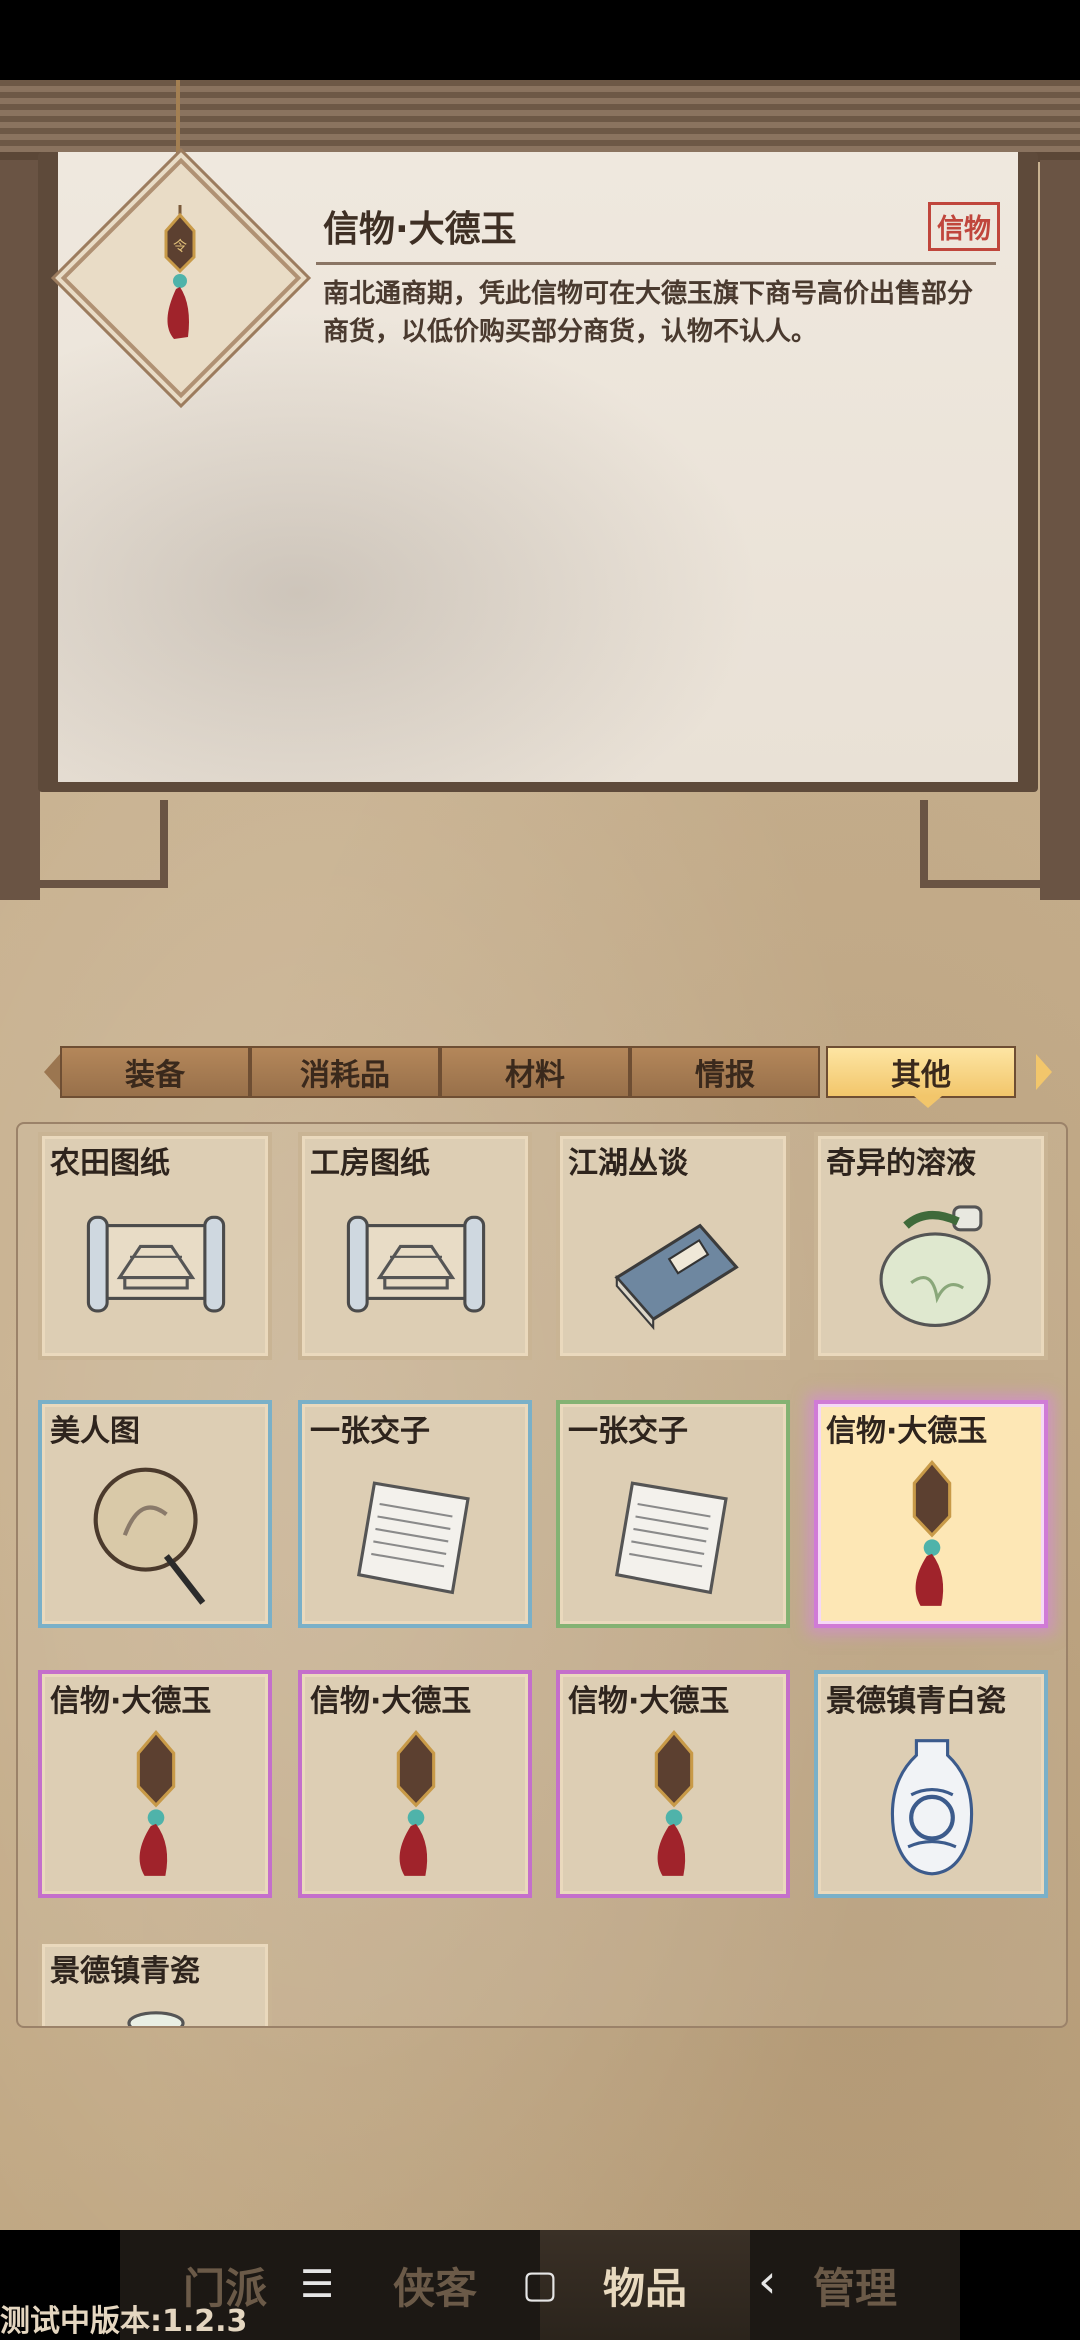 This screenshot has height=2340, width=1080. What do you see at coordinates (317, 2284) in the screenshot?
I see `system-menu-icon: ☰` at bounding box center [317, 2284].